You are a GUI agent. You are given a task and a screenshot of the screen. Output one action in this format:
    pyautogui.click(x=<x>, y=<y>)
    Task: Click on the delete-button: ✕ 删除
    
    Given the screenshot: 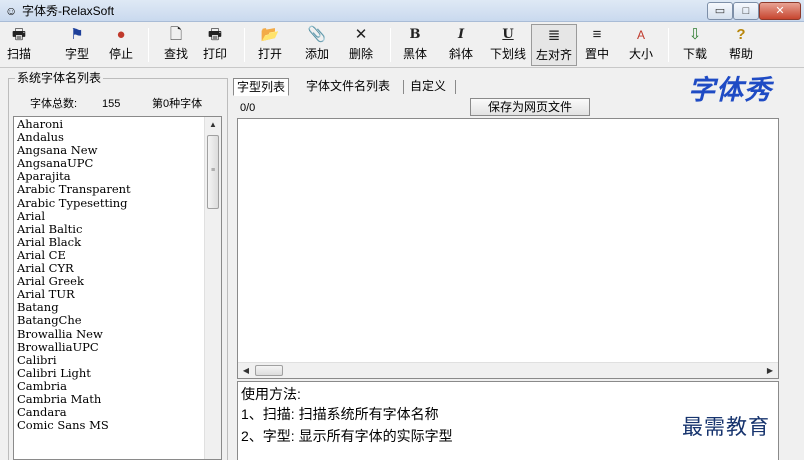 What is the action you would take?
    pyautogui.click(x=361, y=45)
    